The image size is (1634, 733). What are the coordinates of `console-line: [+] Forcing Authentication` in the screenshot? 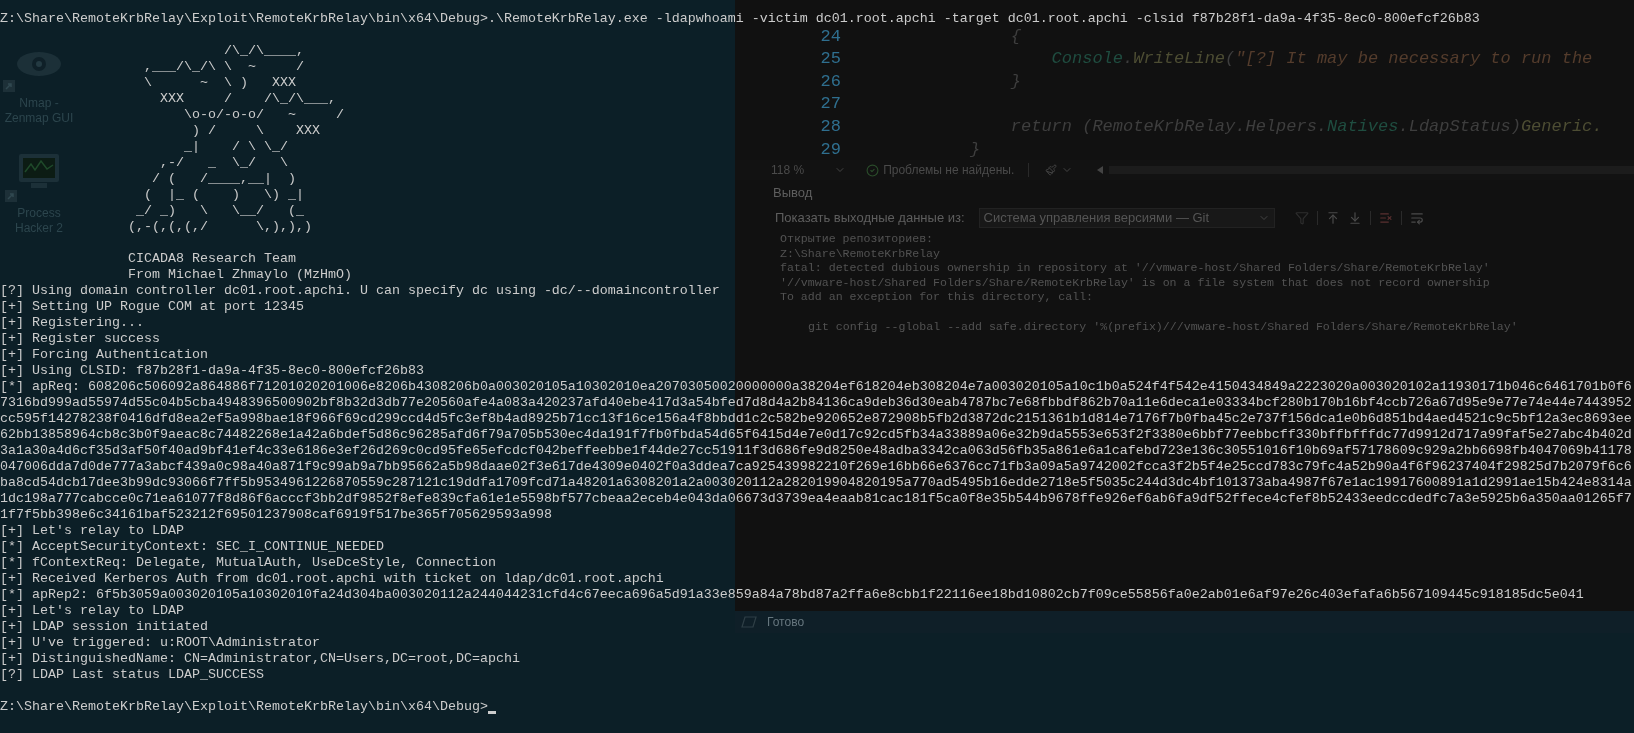 It's located at (104, 355).